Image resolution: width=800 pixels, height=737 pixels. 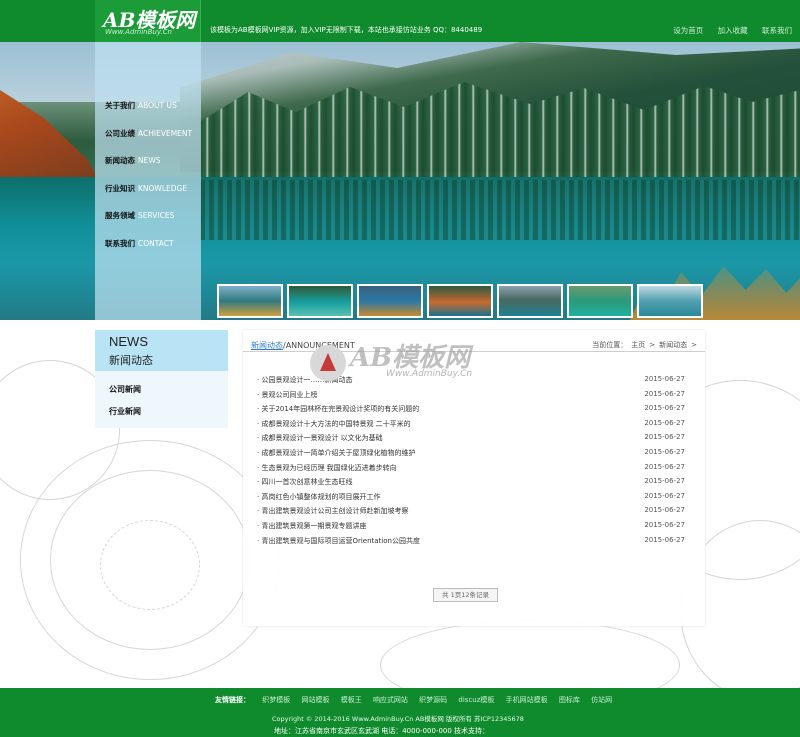 What do you see at coordinates (477, 527) in the screenshot?
I see `news-item: · 青出建筑景观第一期景观专题讲座 2015-06-27` at bounding box center [477, 527].